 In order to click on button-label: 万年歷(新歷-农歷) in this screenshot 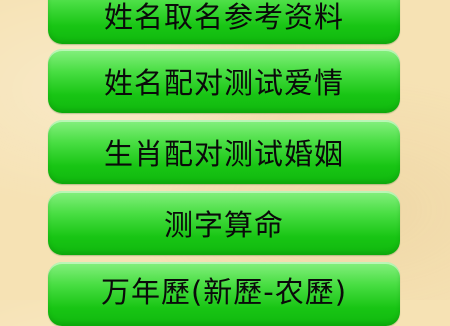, I will do `click(224, 292)`.